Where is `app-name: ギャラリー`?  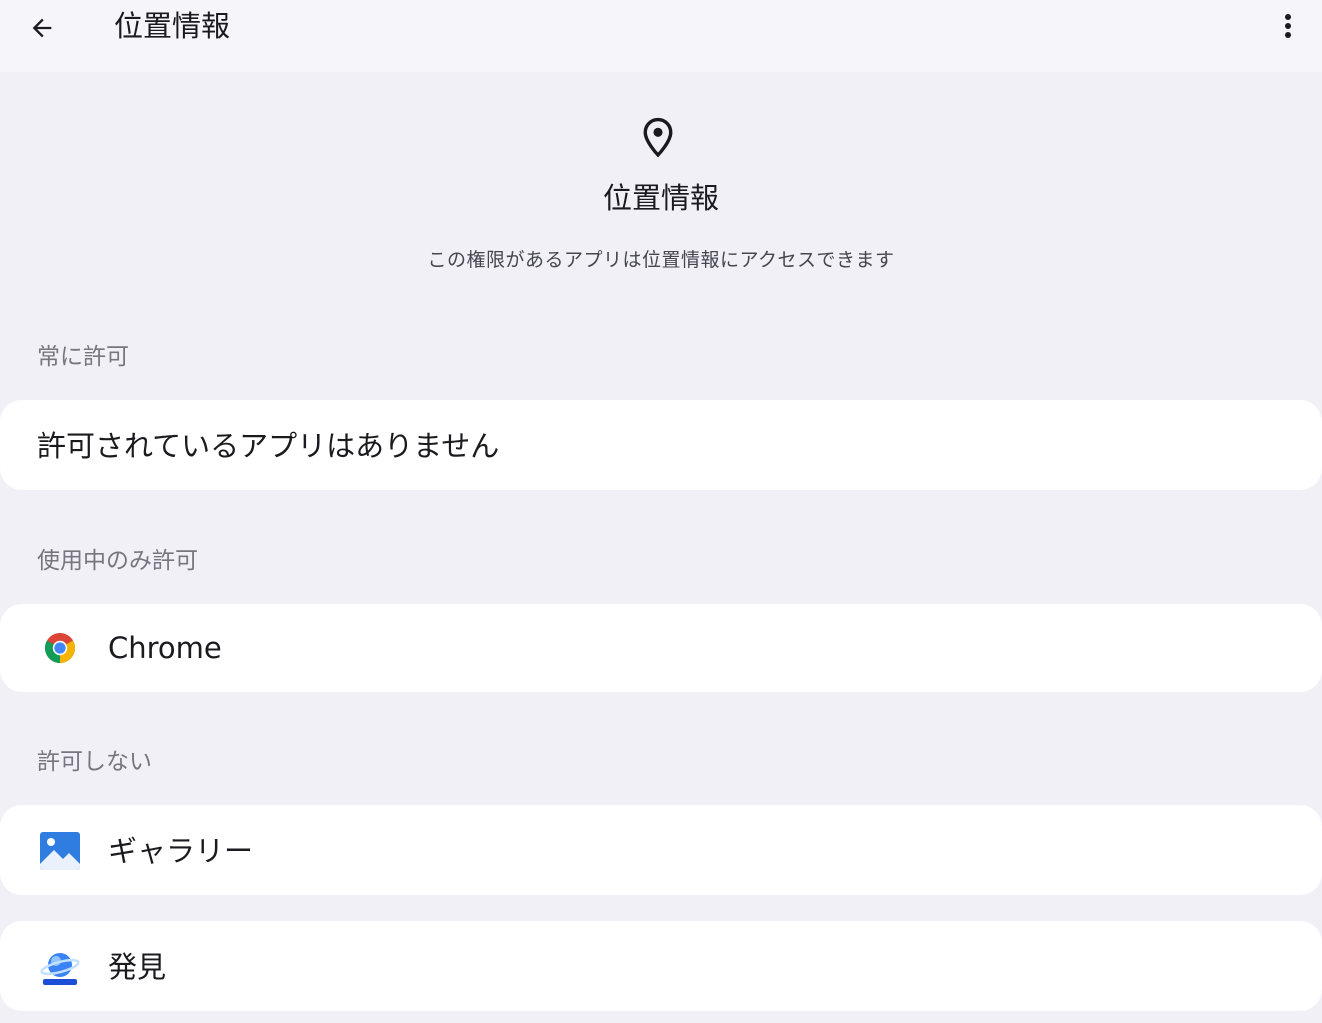 app-name: ギャラリー is located at coordinates (181, 851).